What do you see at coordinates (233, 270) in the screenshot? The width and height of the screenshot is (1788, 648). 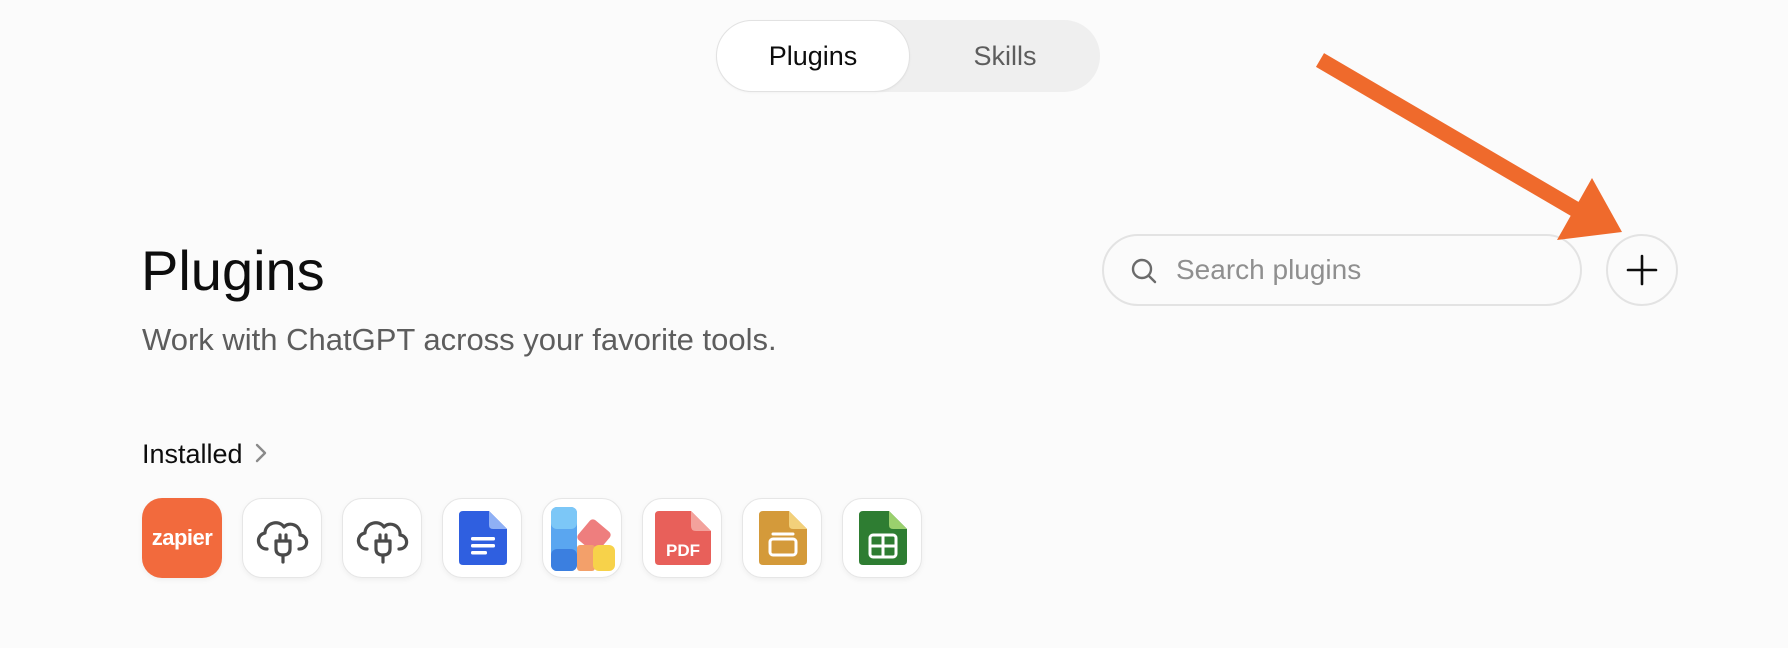 I see `page-title: Plugins` at bounding box center [233, 270].